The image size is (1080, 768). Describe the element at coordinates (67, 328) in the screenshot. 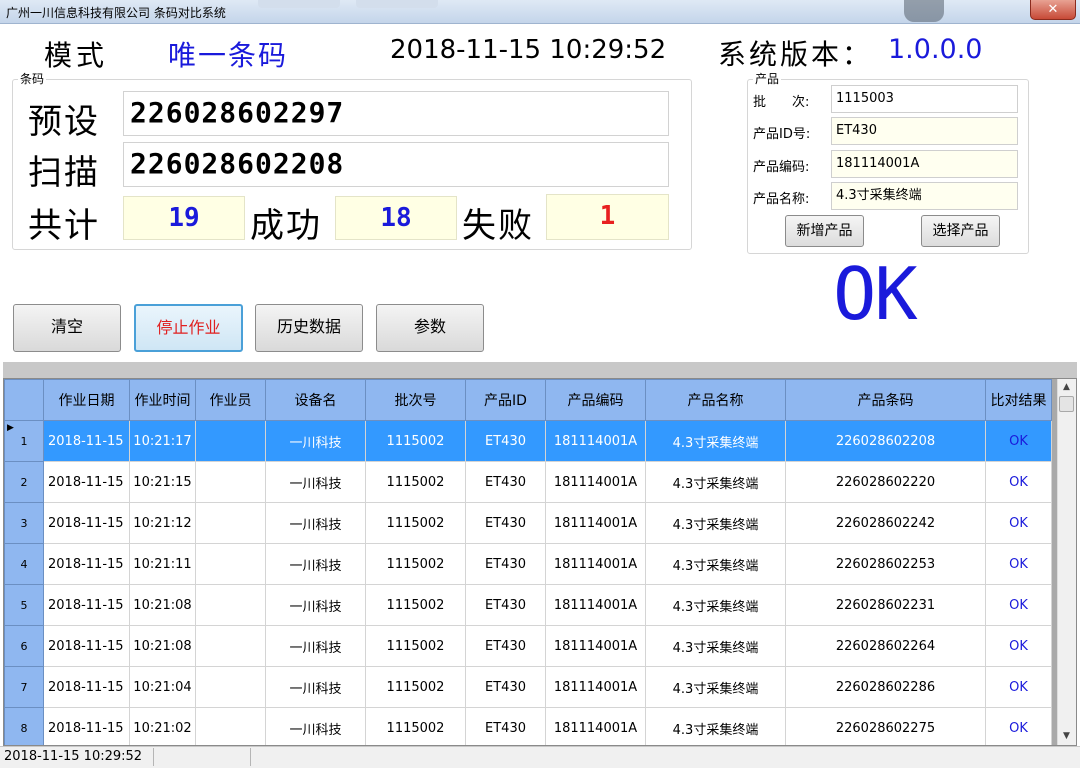

I see `clear-button: 清空` at that location.